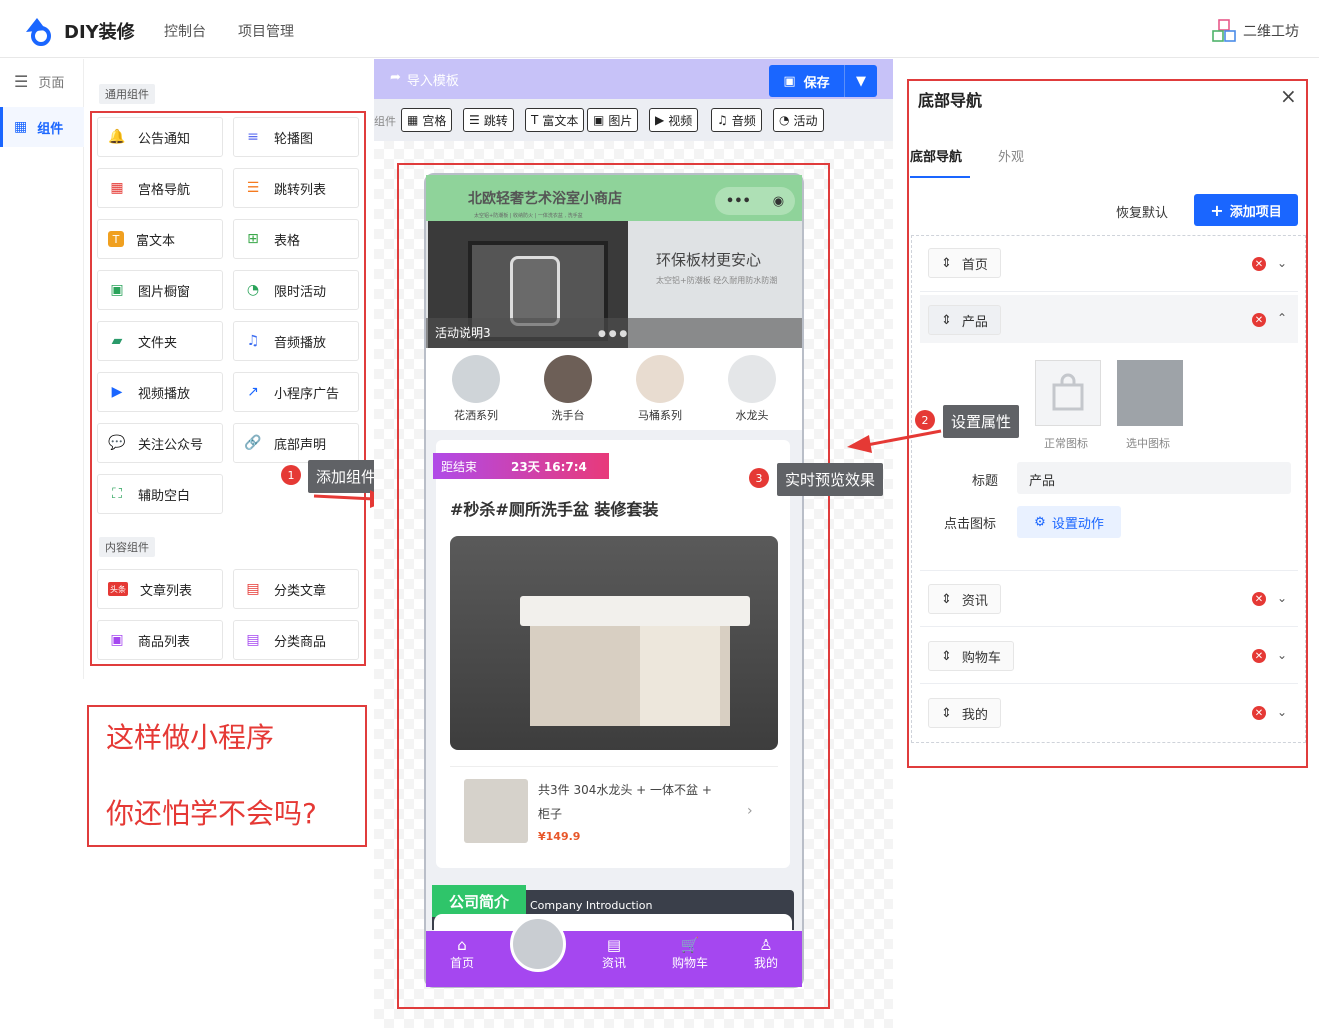 The image size is (1319, 1028). Describe the element at coordinates (99, 32) in the screenshot. I see `brand-name: DIY装修` at that location.